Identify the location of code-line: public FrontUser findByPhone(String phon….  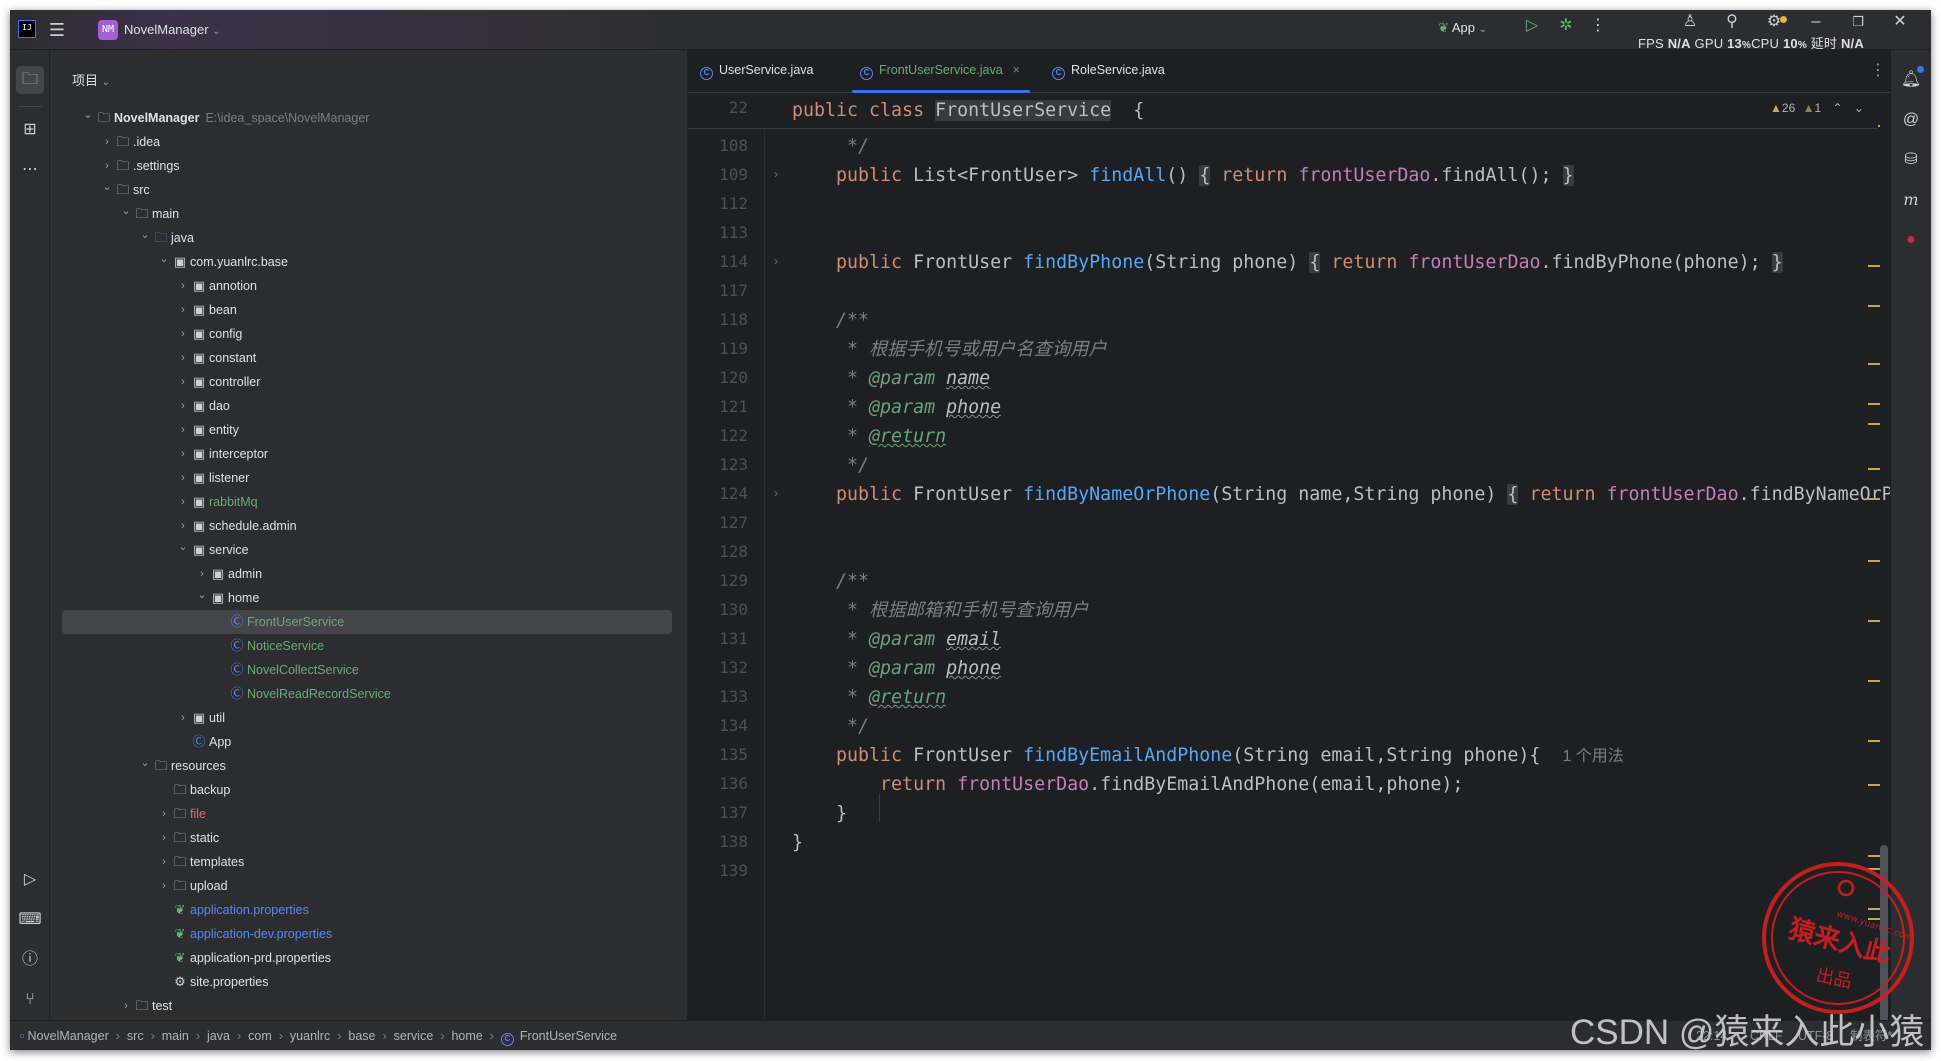
(1287, 262).